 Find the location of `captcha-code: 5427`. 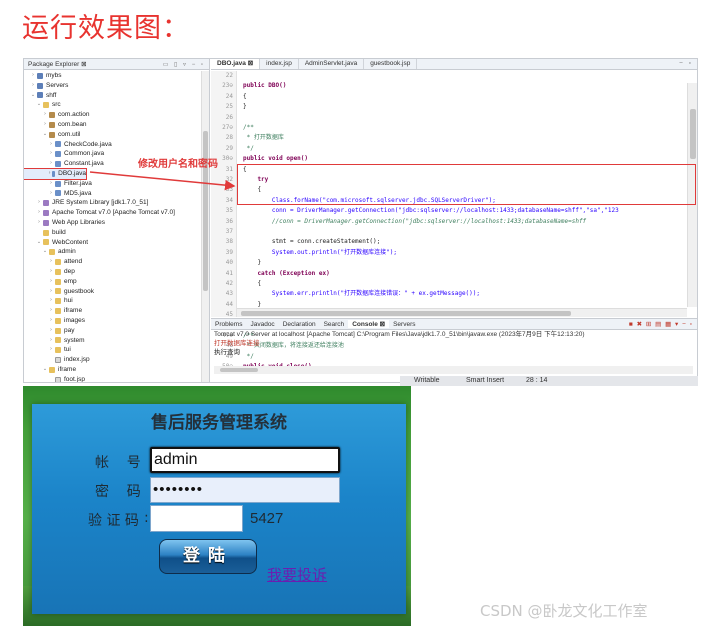

captcha-code: 5427 is located at coordinates (266, 518).